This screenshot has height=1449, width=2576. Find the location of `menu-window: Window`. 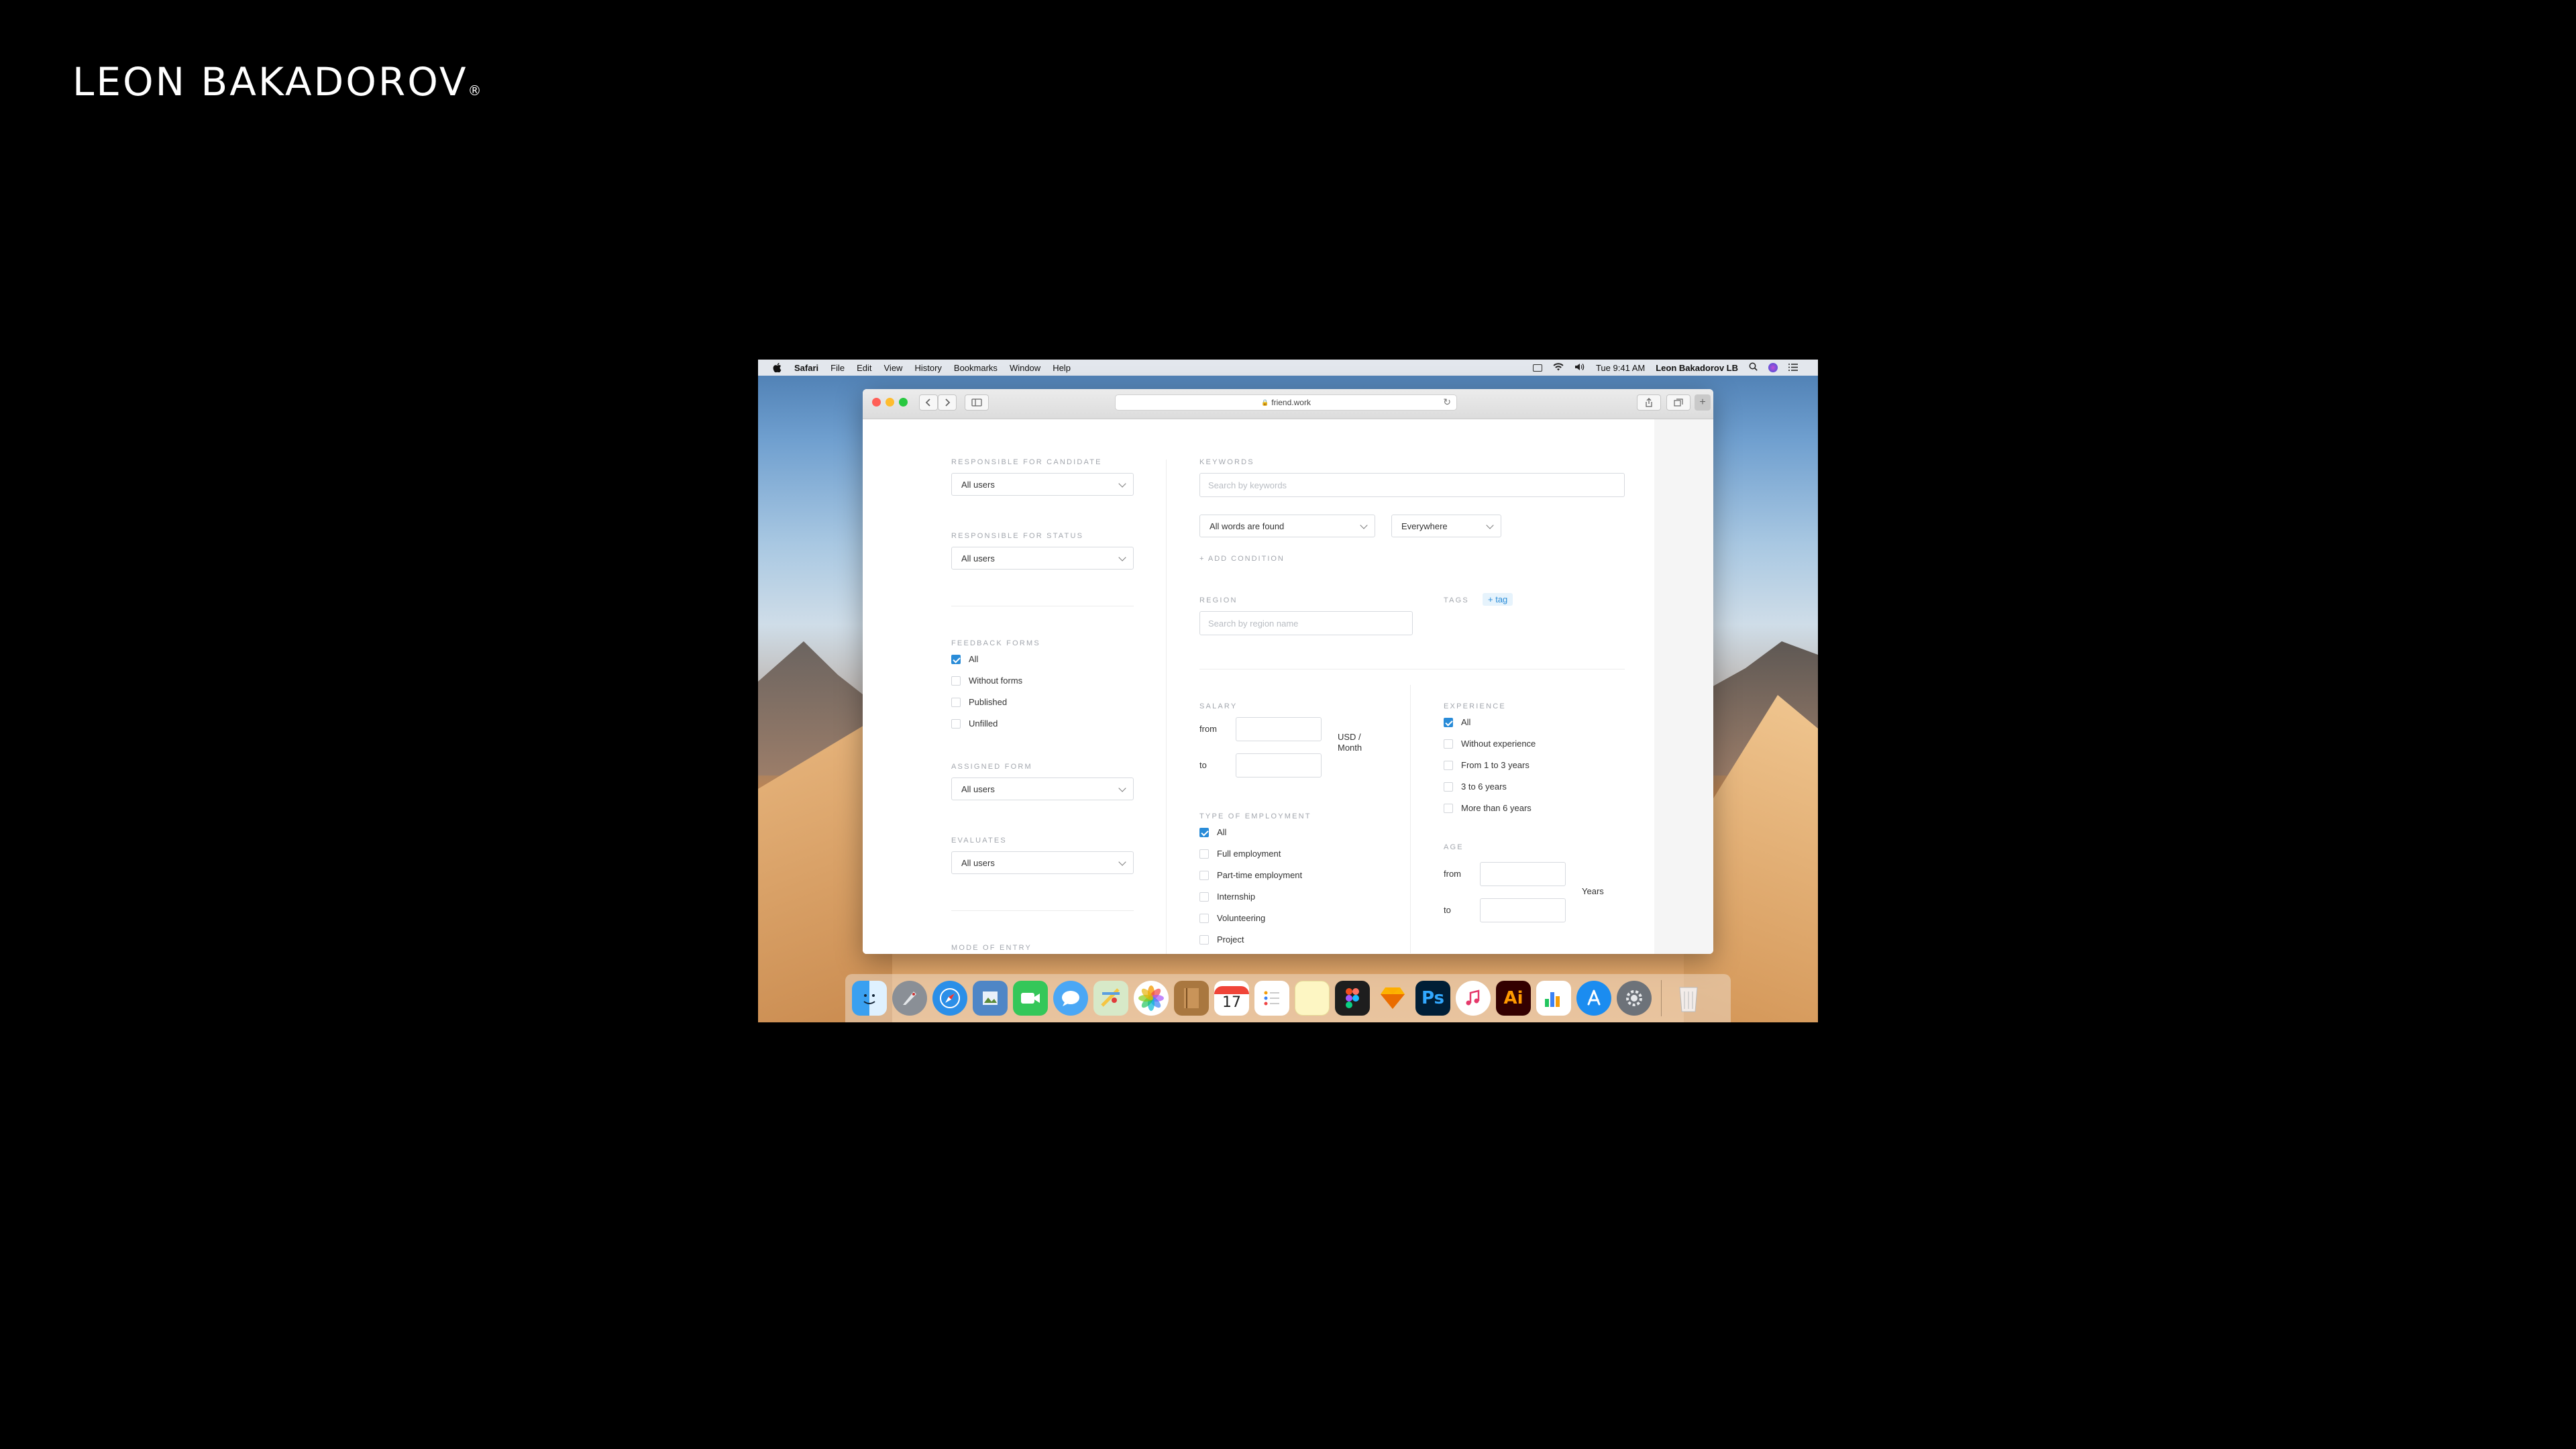

menu-window: Window is located at coordinates (1025, 368).